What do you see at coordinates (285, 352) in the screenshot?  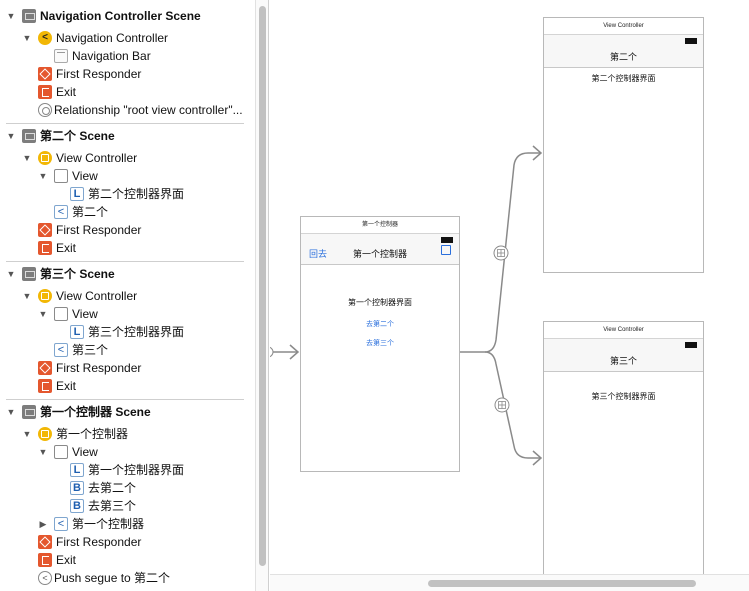 I see `initial-entry-arrow` at bounding box center [285, 352].